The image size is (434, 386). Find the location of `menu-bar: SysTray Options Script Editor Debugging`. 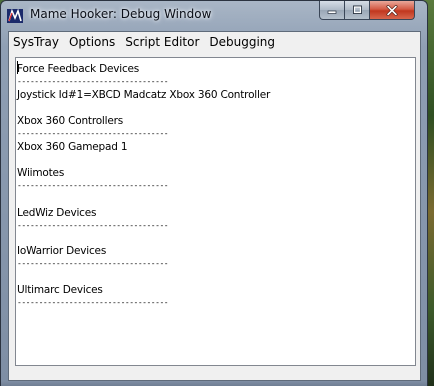

menu-bar: SysTray Options Script Editor Debugging is located at coordinates (214, 42).